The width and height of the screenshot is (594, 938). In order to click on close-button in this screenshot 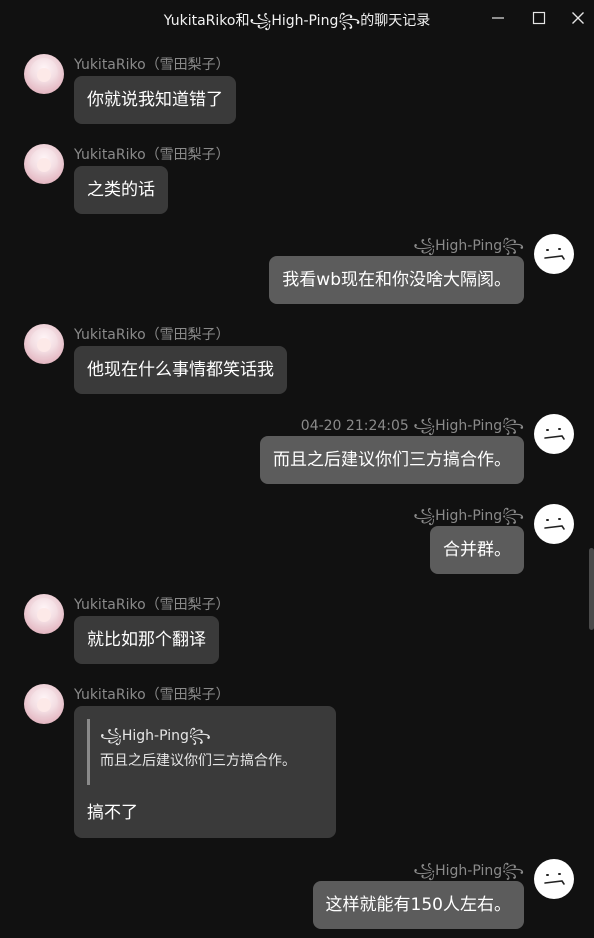, I will do `click(576, 18)`.